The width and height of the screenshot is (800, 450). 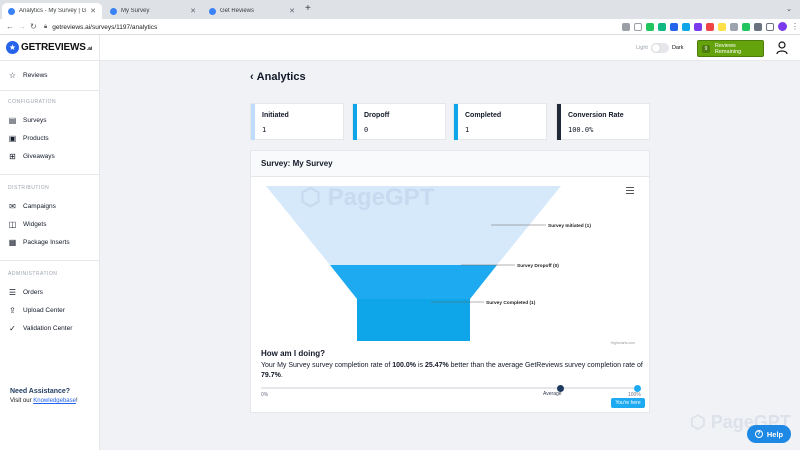 What do you see at coordinates (12, 206) in the screenshot?
I see `mail-icon: ✉` at bounding box center [12, 206].